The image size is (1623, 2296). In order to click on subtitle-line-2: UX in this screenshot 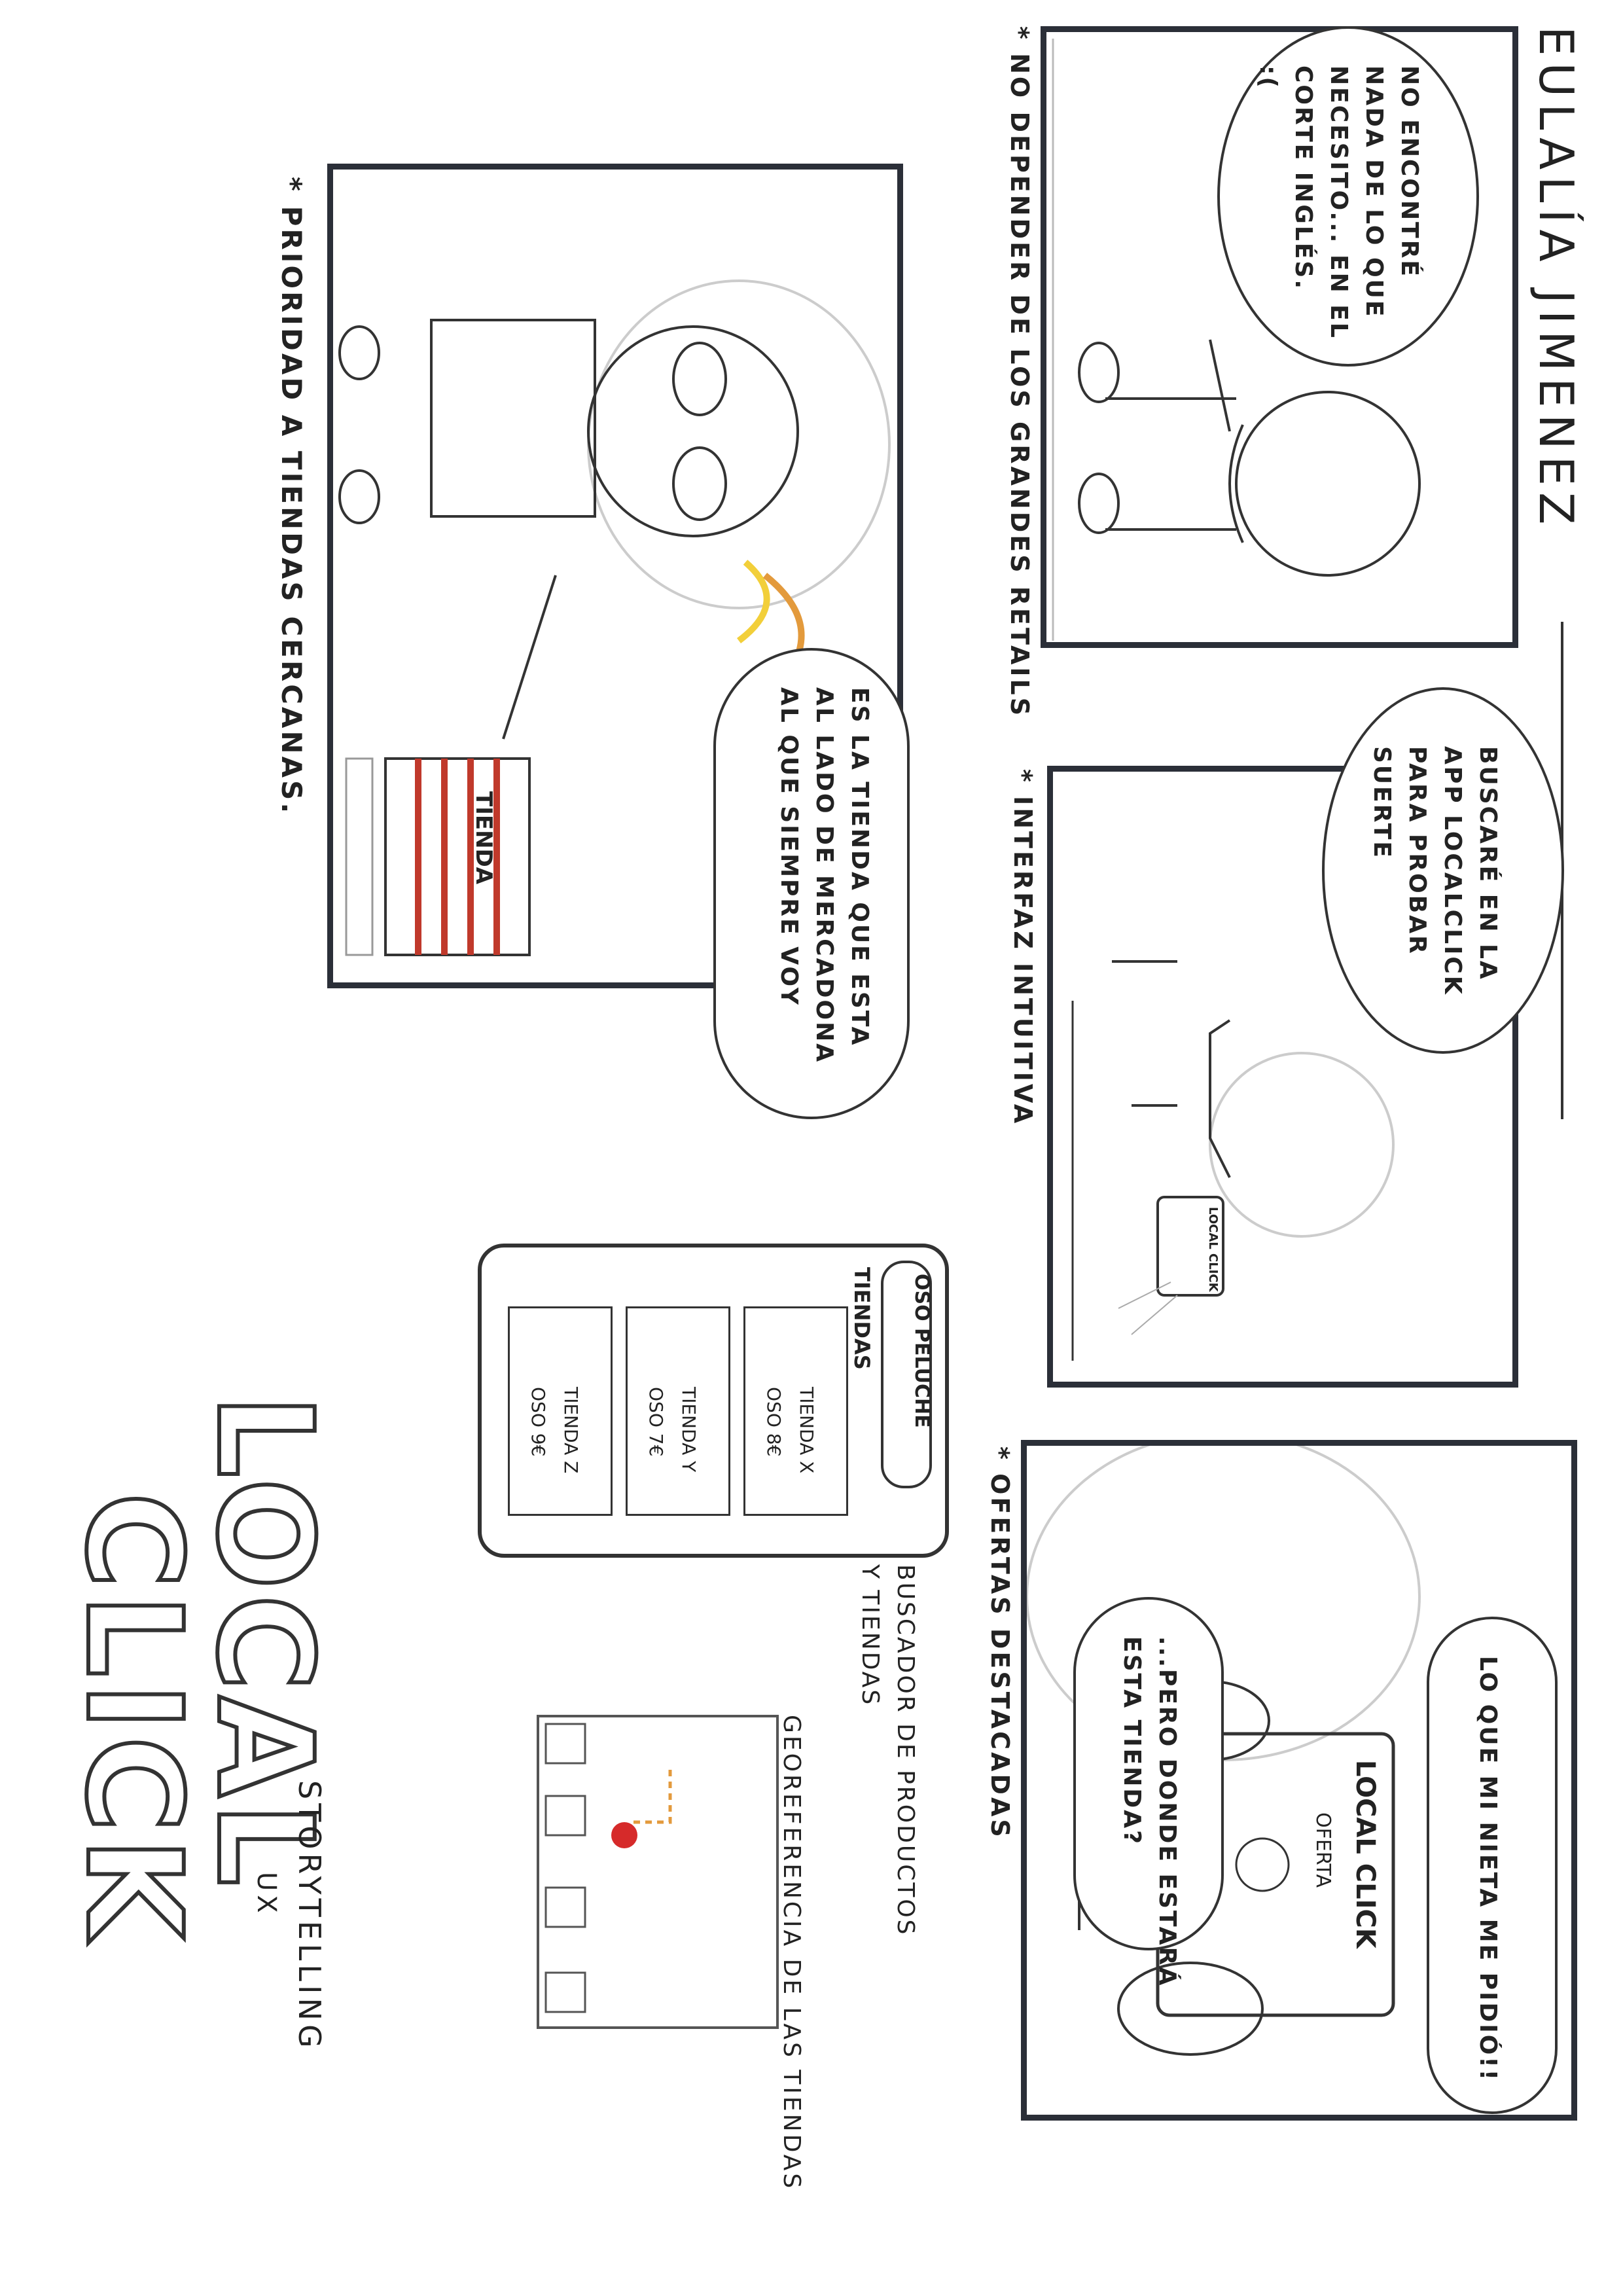, I will do `click(266, 1894)`.